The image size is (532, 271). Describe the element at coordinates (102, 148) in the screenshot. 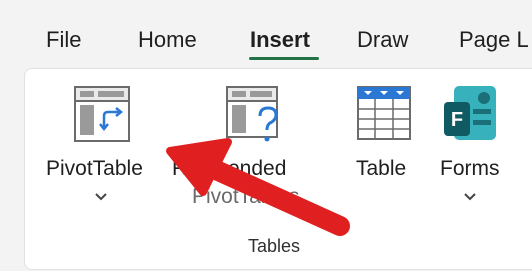

I see `pivottable-button: PivotTable` at that location.